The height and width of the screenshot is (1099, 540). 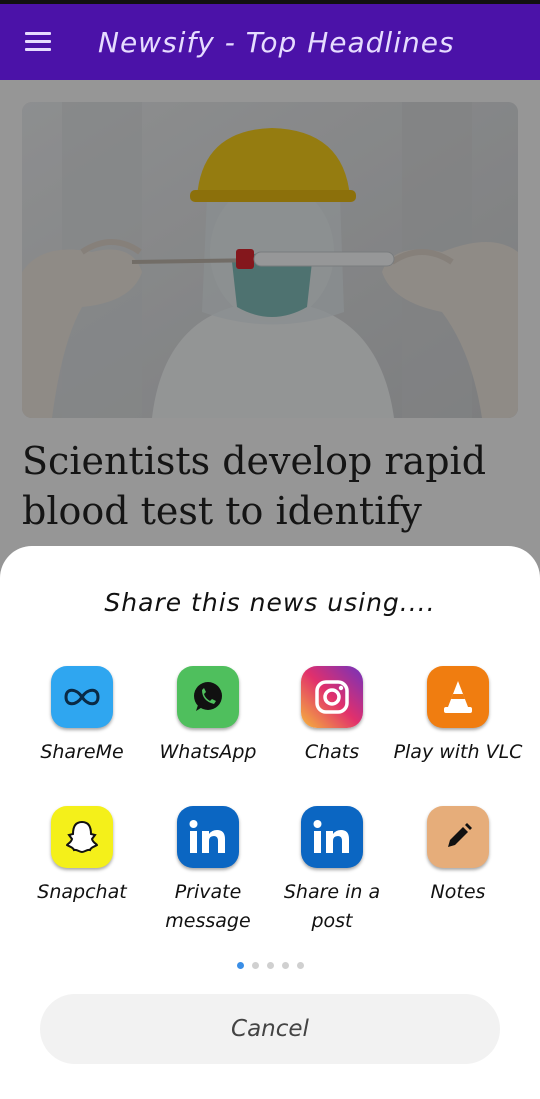 I want to click on share-target-label: WhatsApp, so click(x=208, y=752).